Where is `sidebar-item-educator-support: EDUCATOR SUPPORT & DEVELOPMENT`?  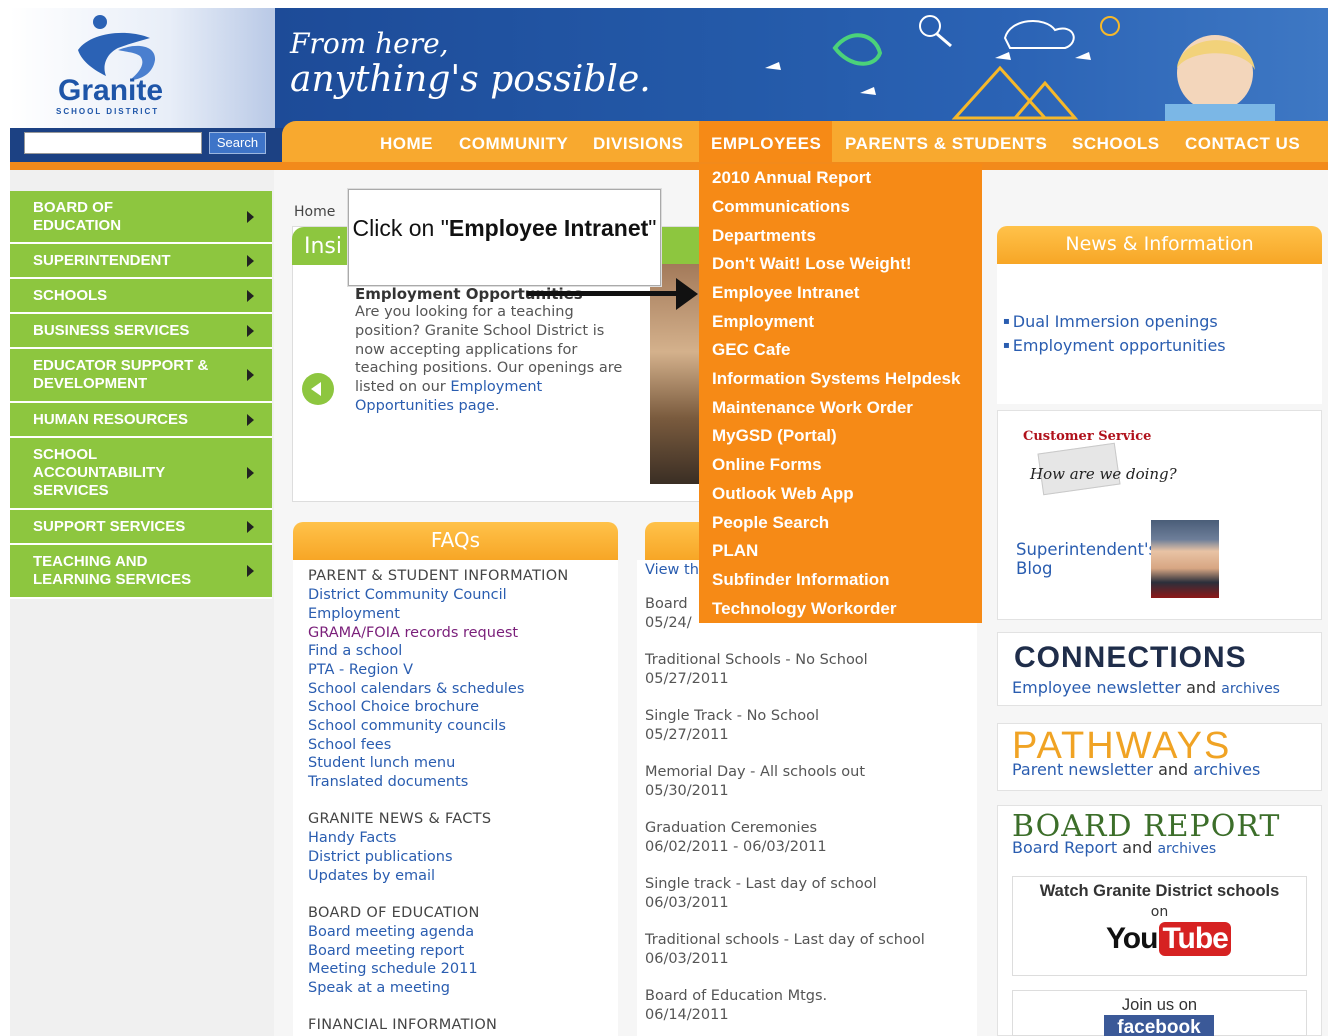 sidebar-item-educator-support: EDUCATOR SUPPORT & DEVELOPMENT is located at coordinates (141, 376).